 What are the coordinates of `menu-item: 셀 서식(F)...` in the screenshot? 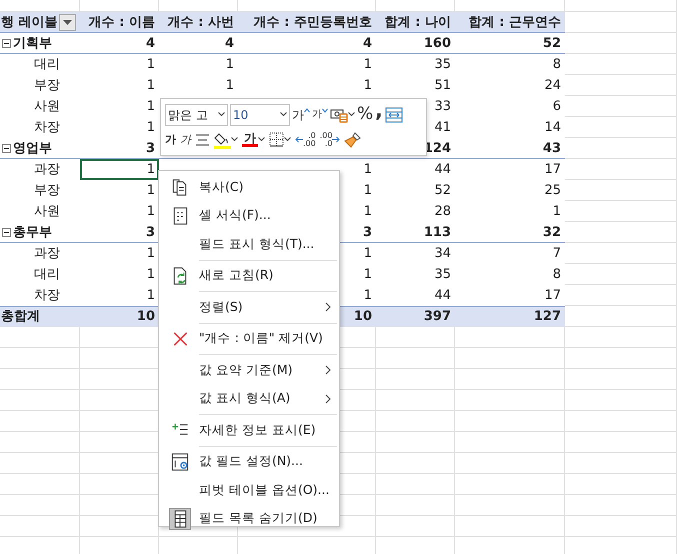 It's located at (249, 216).